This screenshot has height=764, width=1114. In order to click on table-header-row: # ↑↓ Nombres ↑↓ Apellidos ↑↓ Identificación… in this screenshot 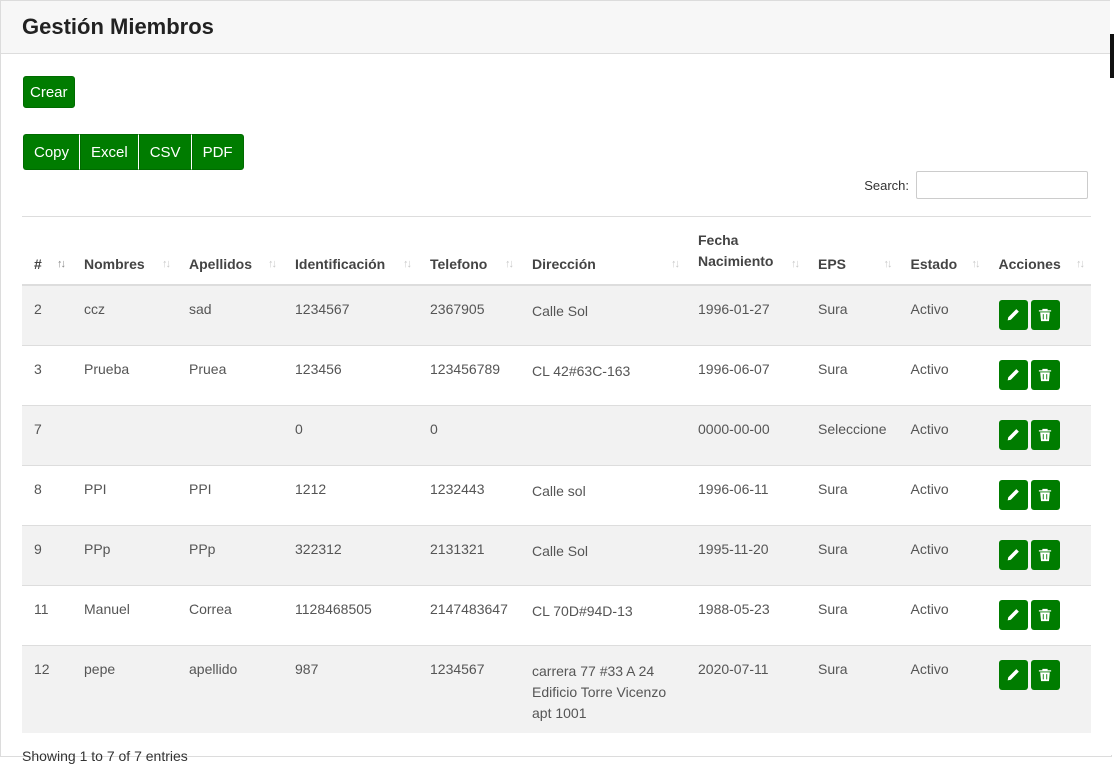, I will do `click(556, 252)`.